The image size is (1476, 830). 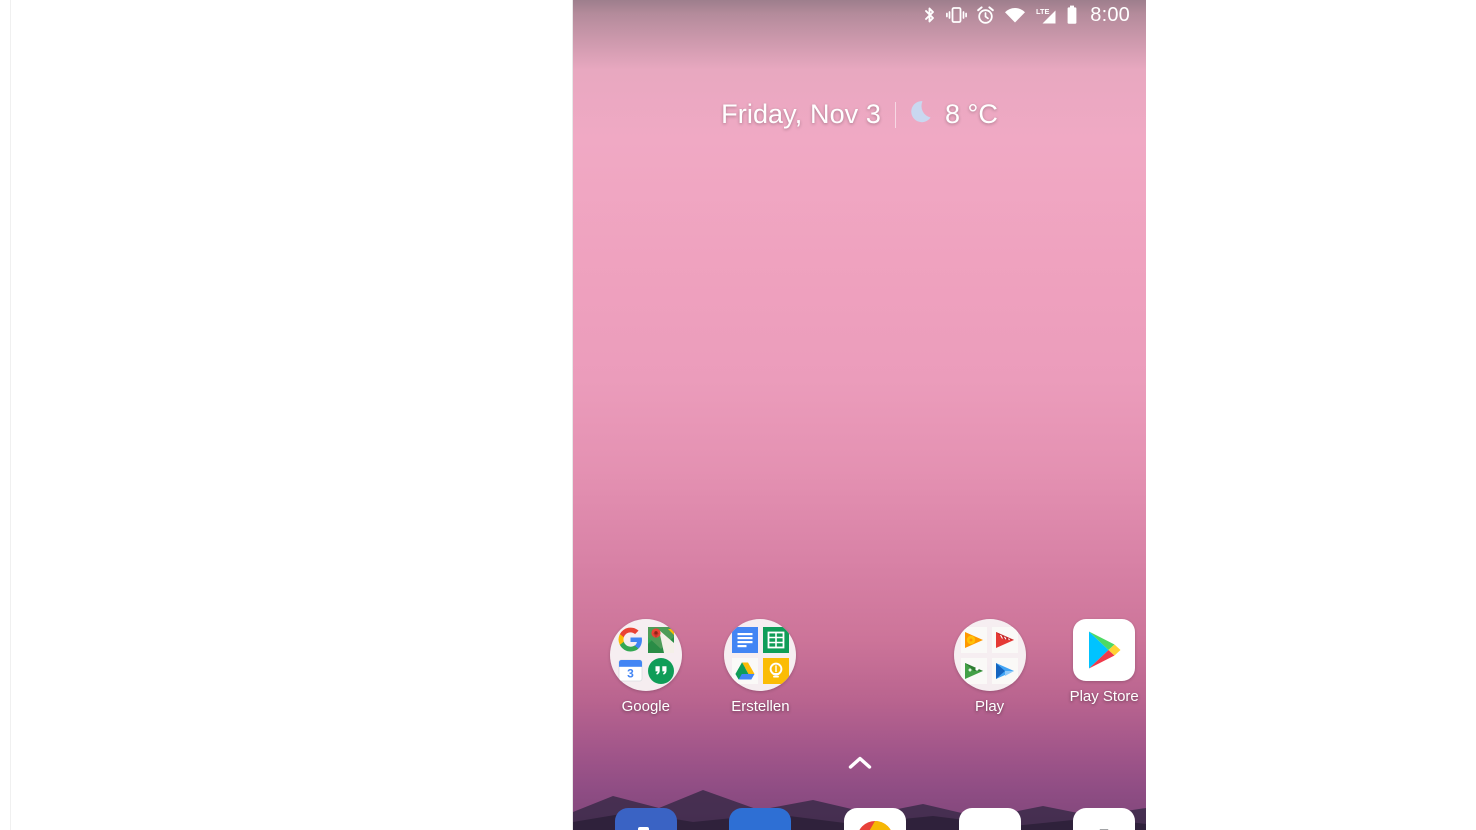 I want to click on dock-item-gmail, so click(x=990, y=819).